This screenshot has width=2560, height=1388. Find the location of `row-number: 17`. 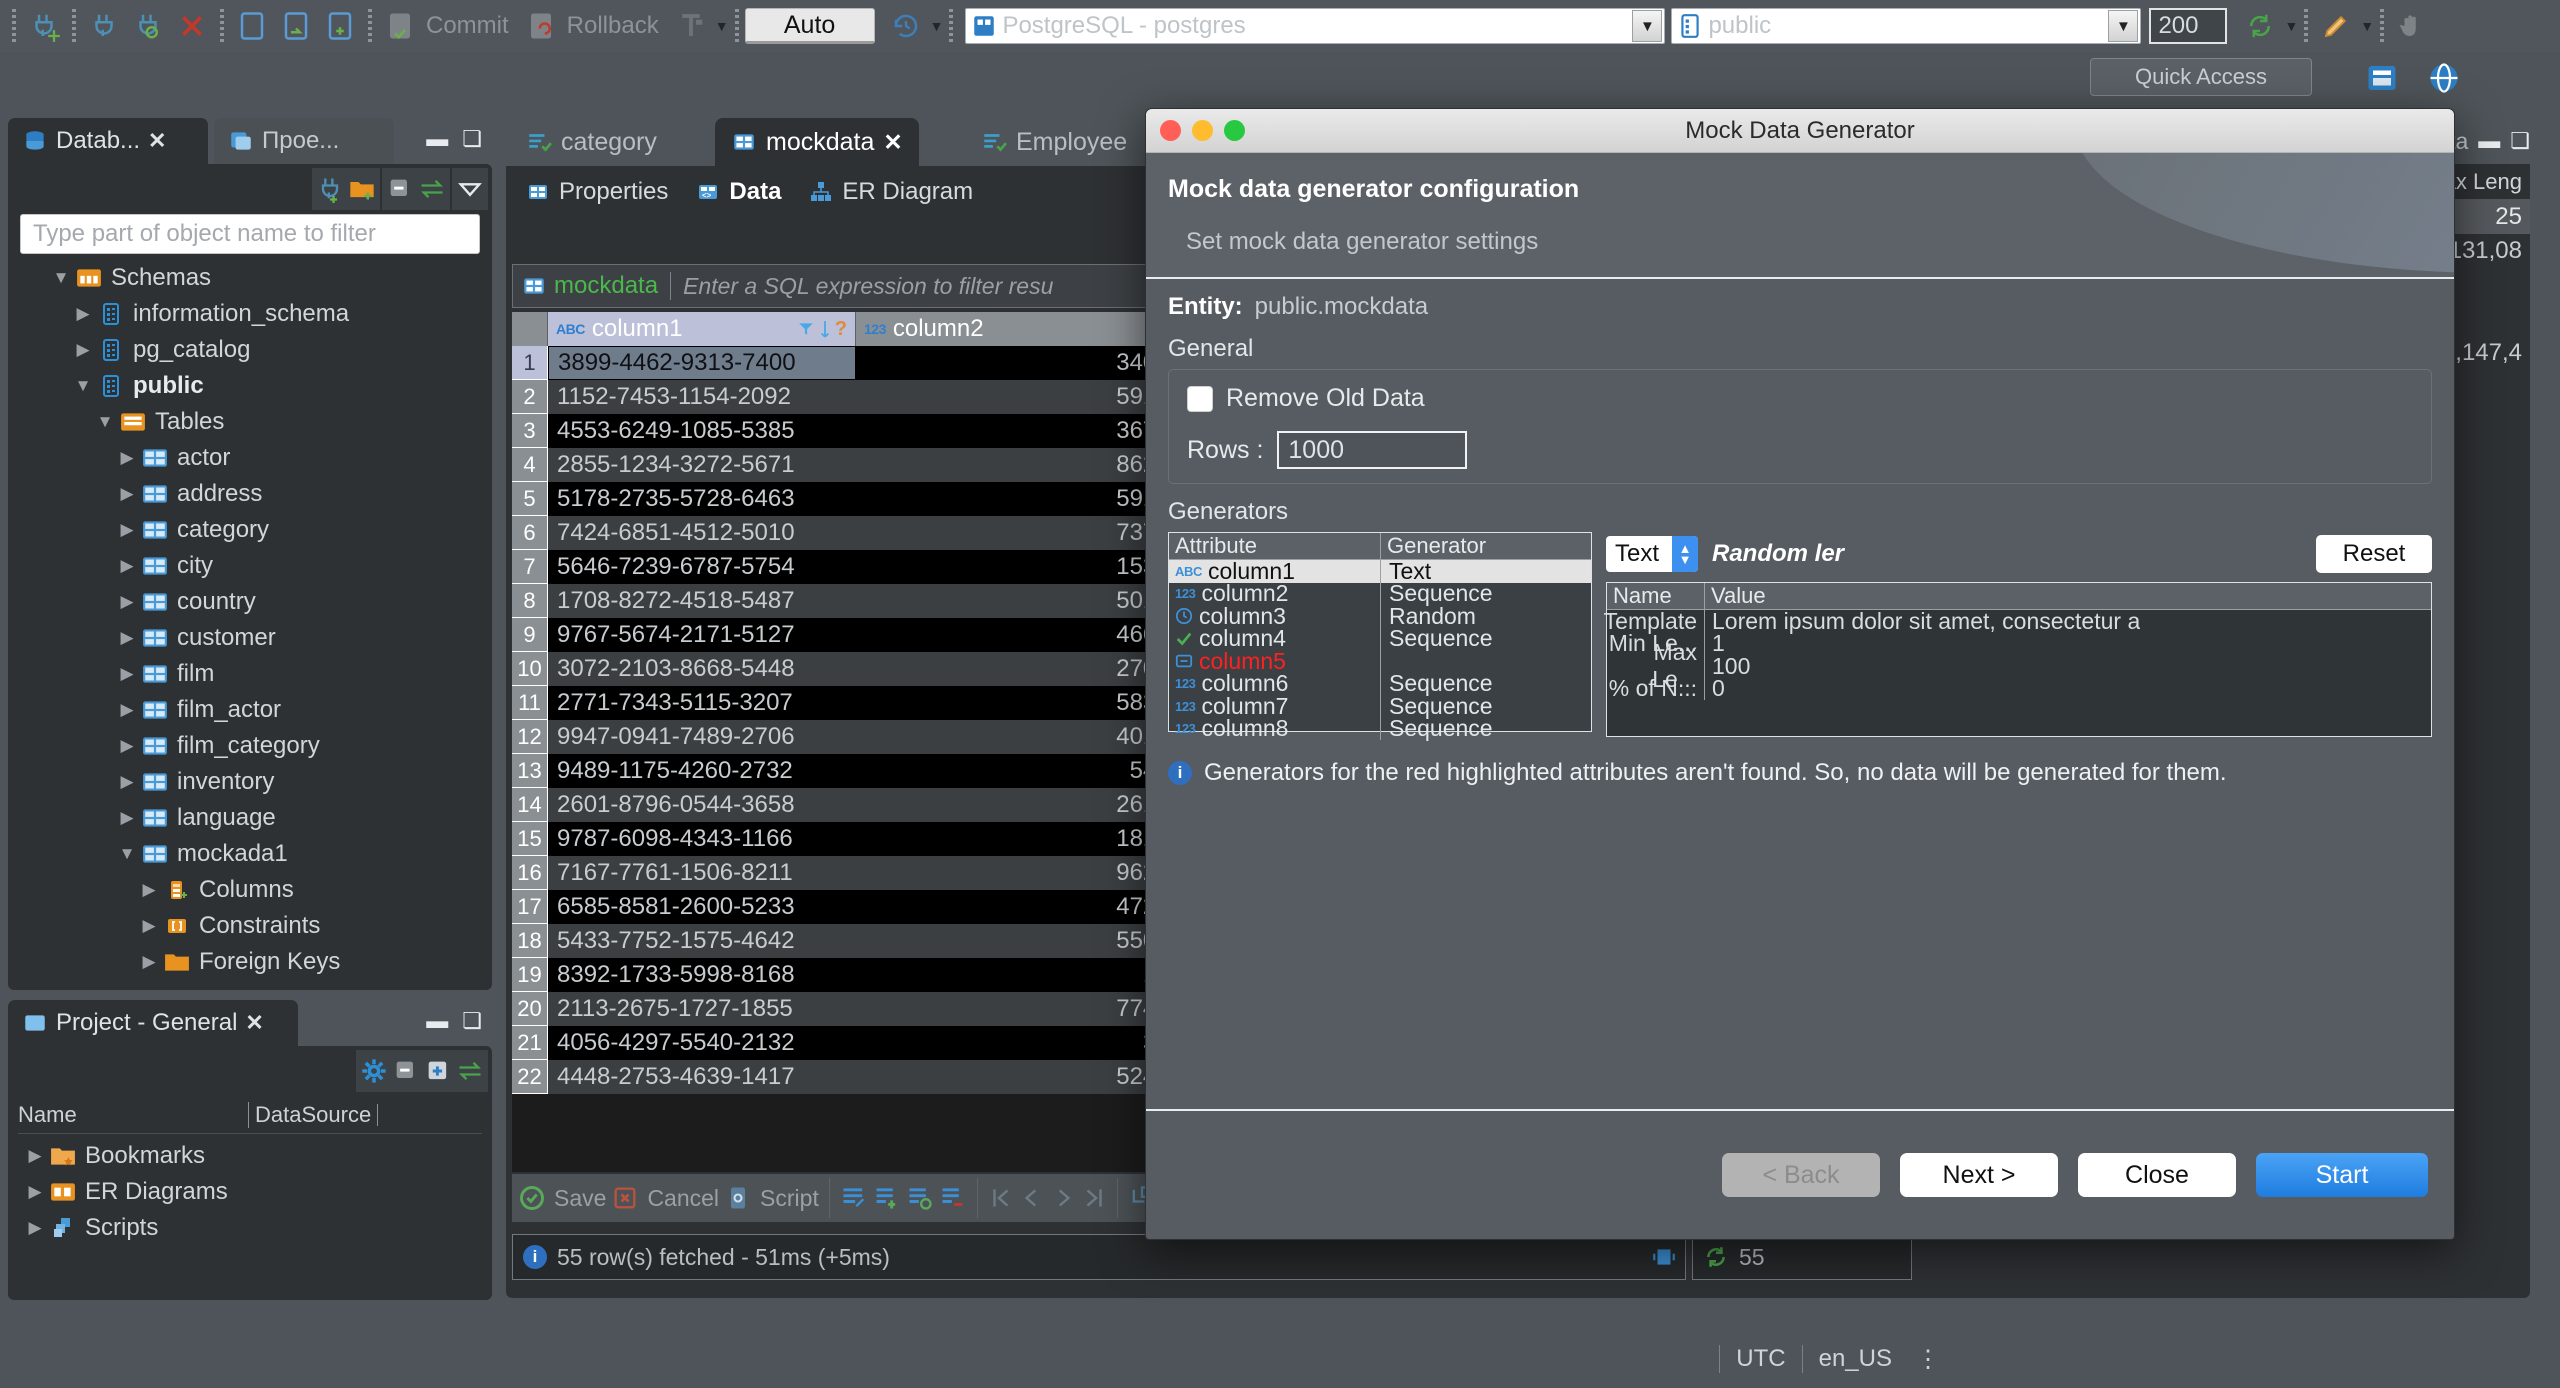

row-number: 17 is located at coordinates (530, 907).